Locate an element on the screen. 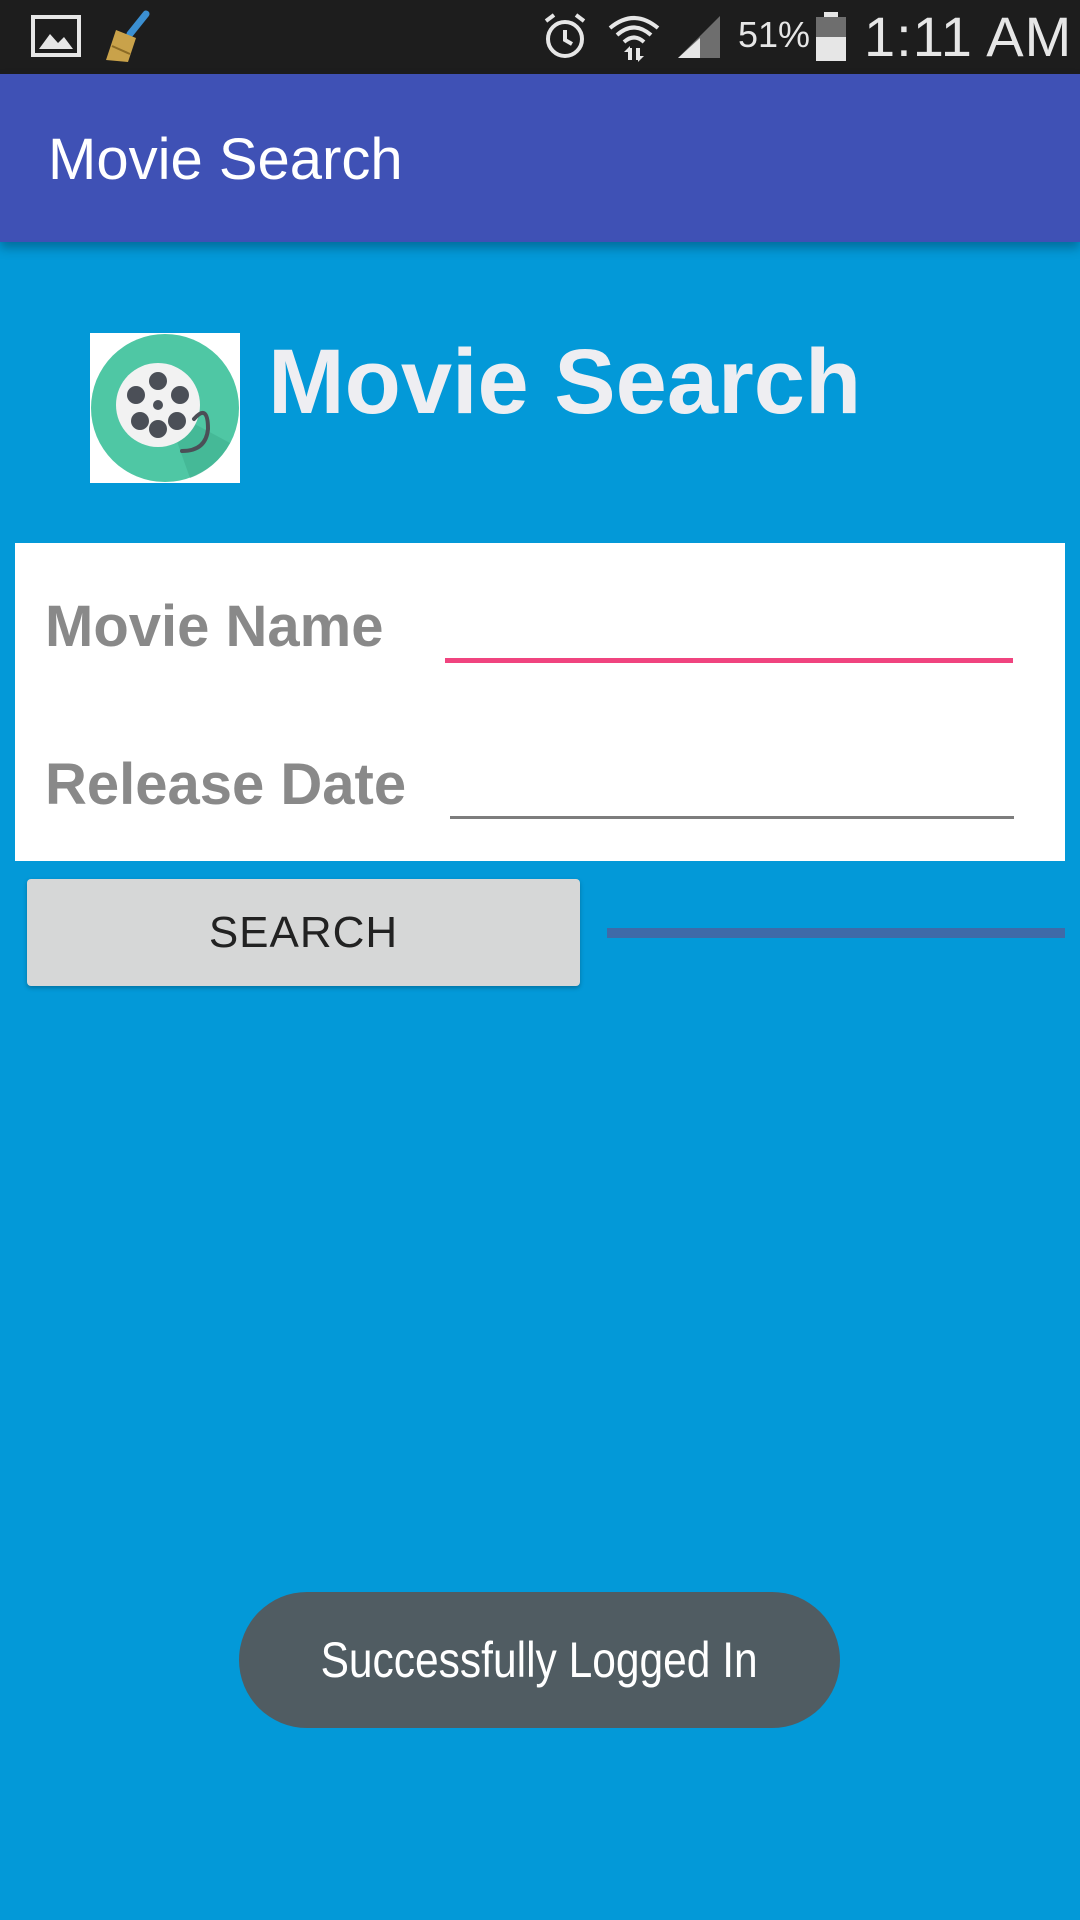  battery-percentage: 51% is located at coordinates (774, 34).